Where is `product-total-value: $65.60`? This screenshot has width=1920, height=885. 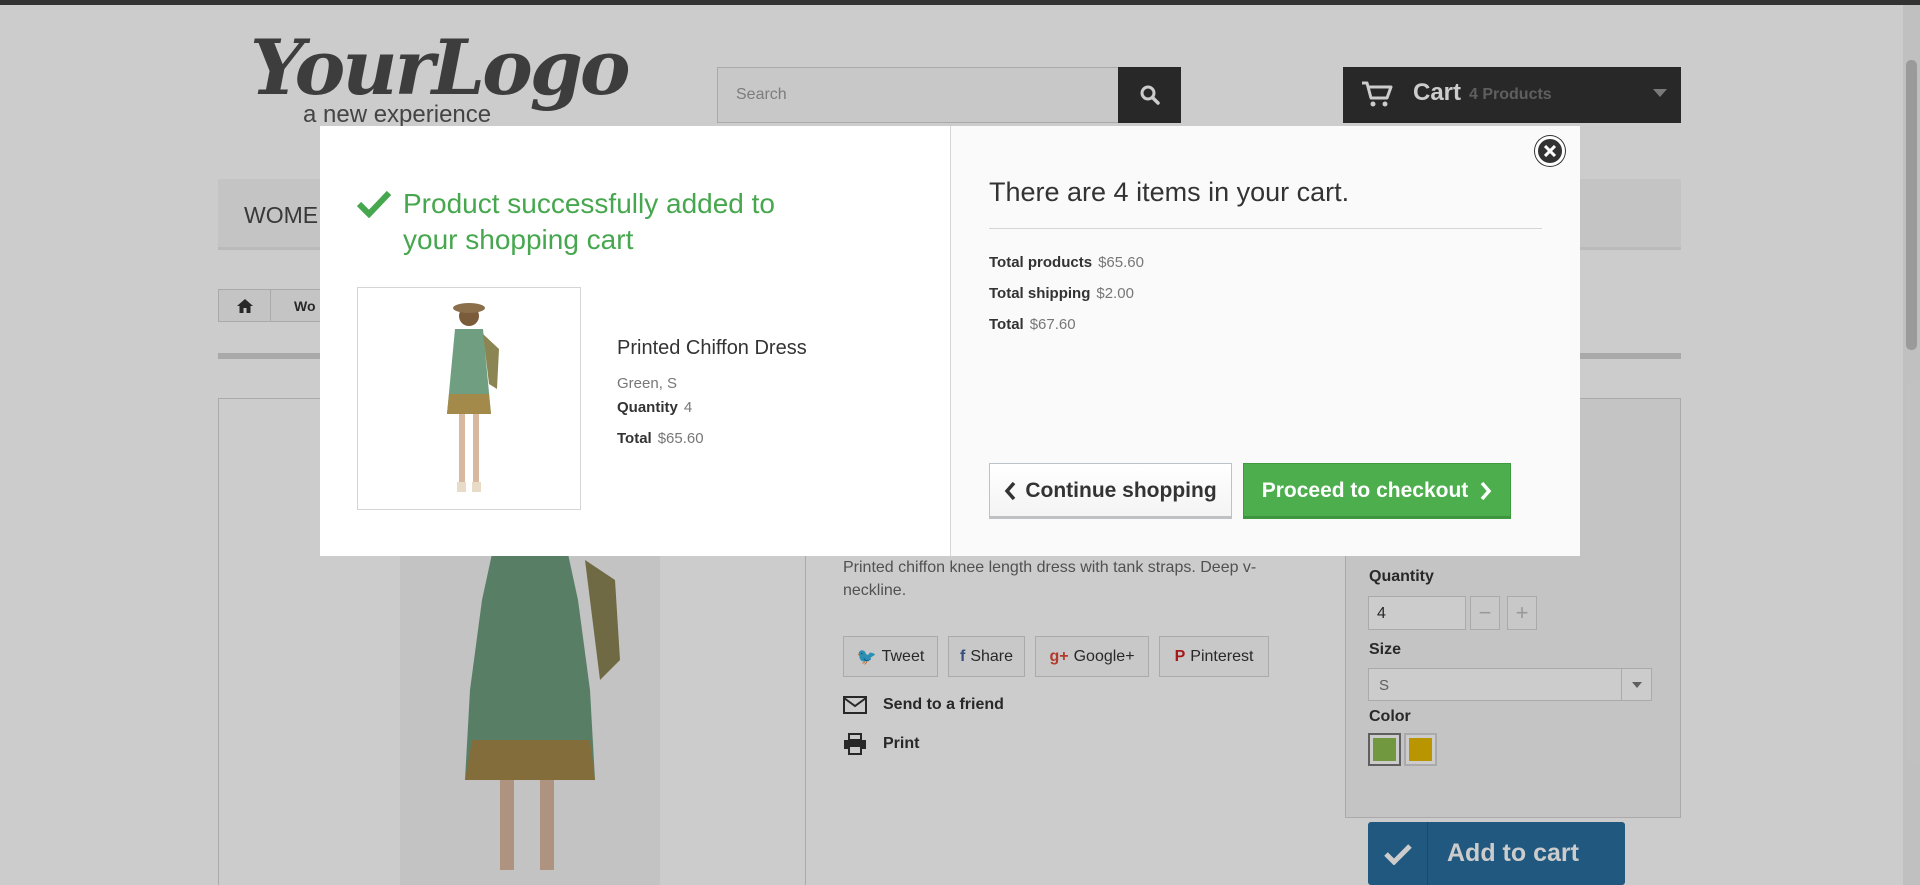
product-total-value: $65.60 is located at coordinates (680, 438).